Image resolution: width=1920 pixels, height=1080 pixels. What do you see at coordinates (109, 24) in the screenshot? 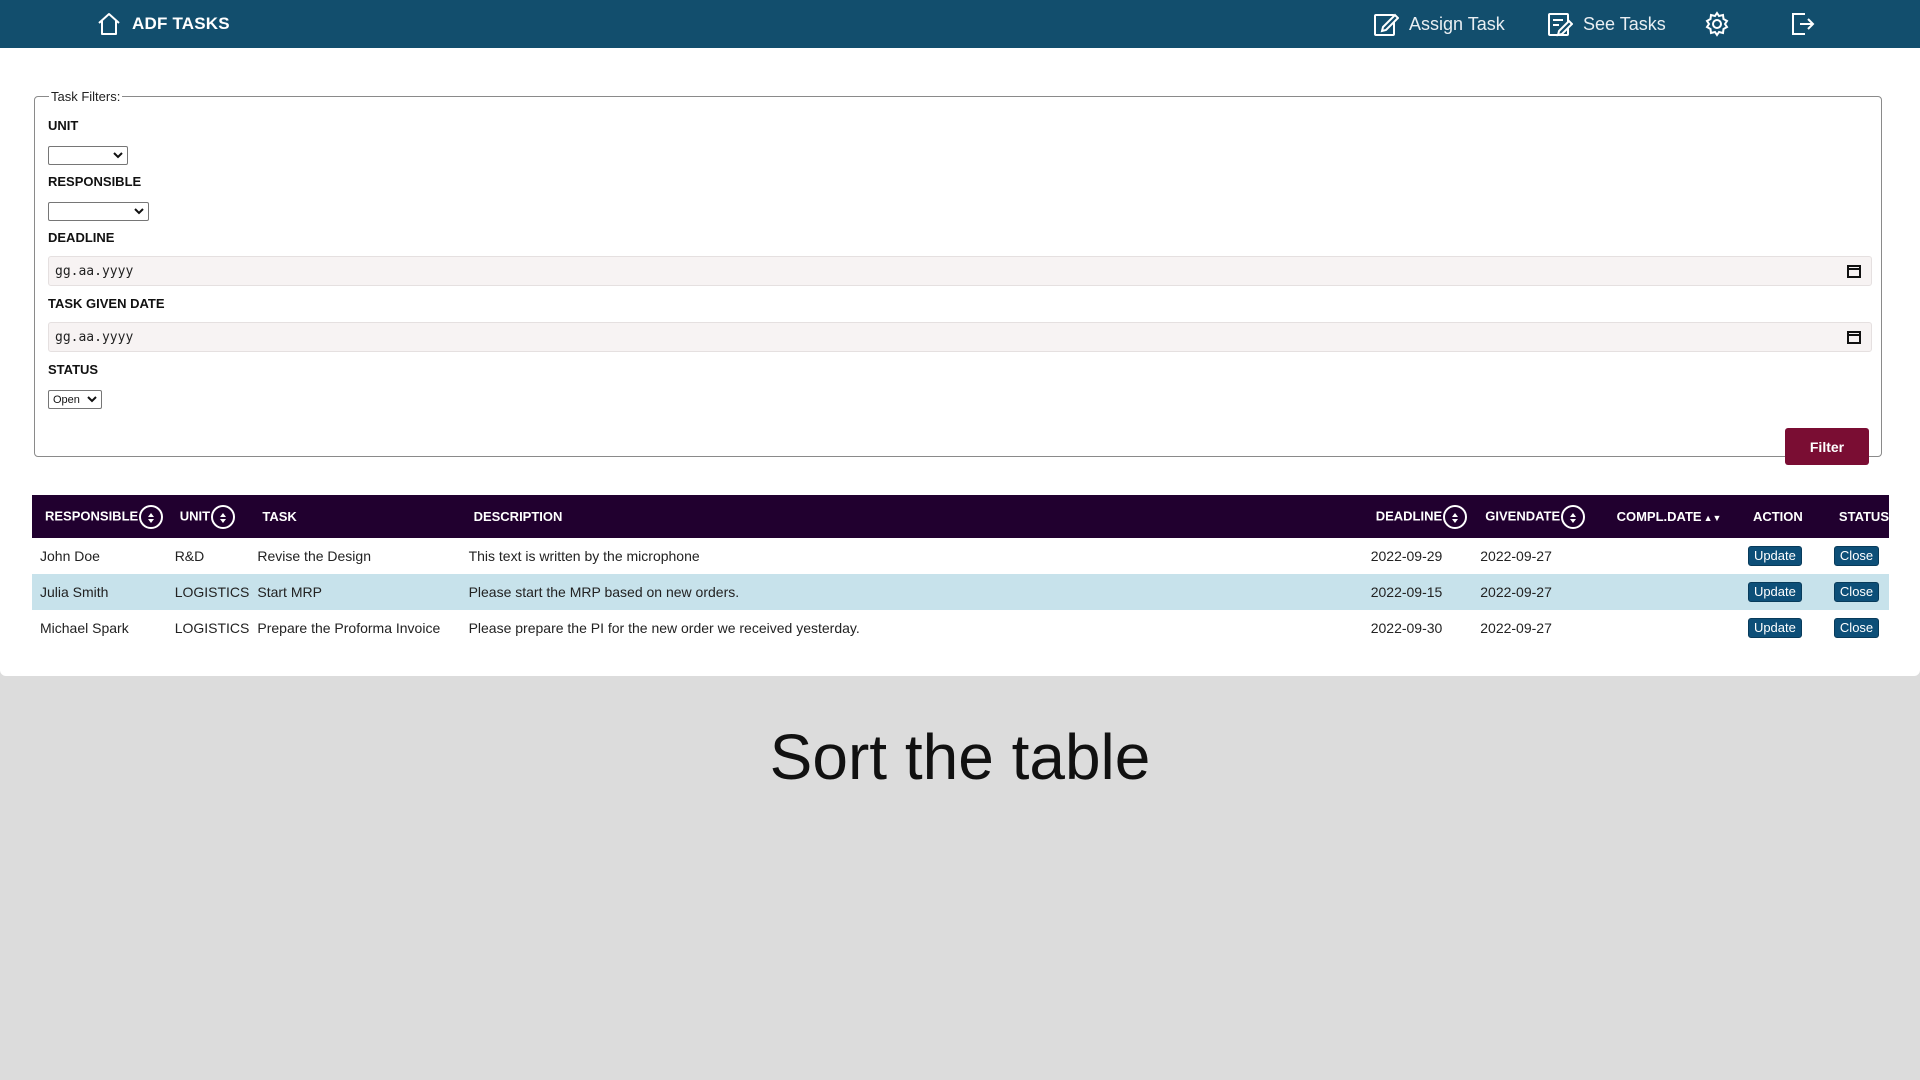
I see `home-icon` at bounding box center [109, 24].